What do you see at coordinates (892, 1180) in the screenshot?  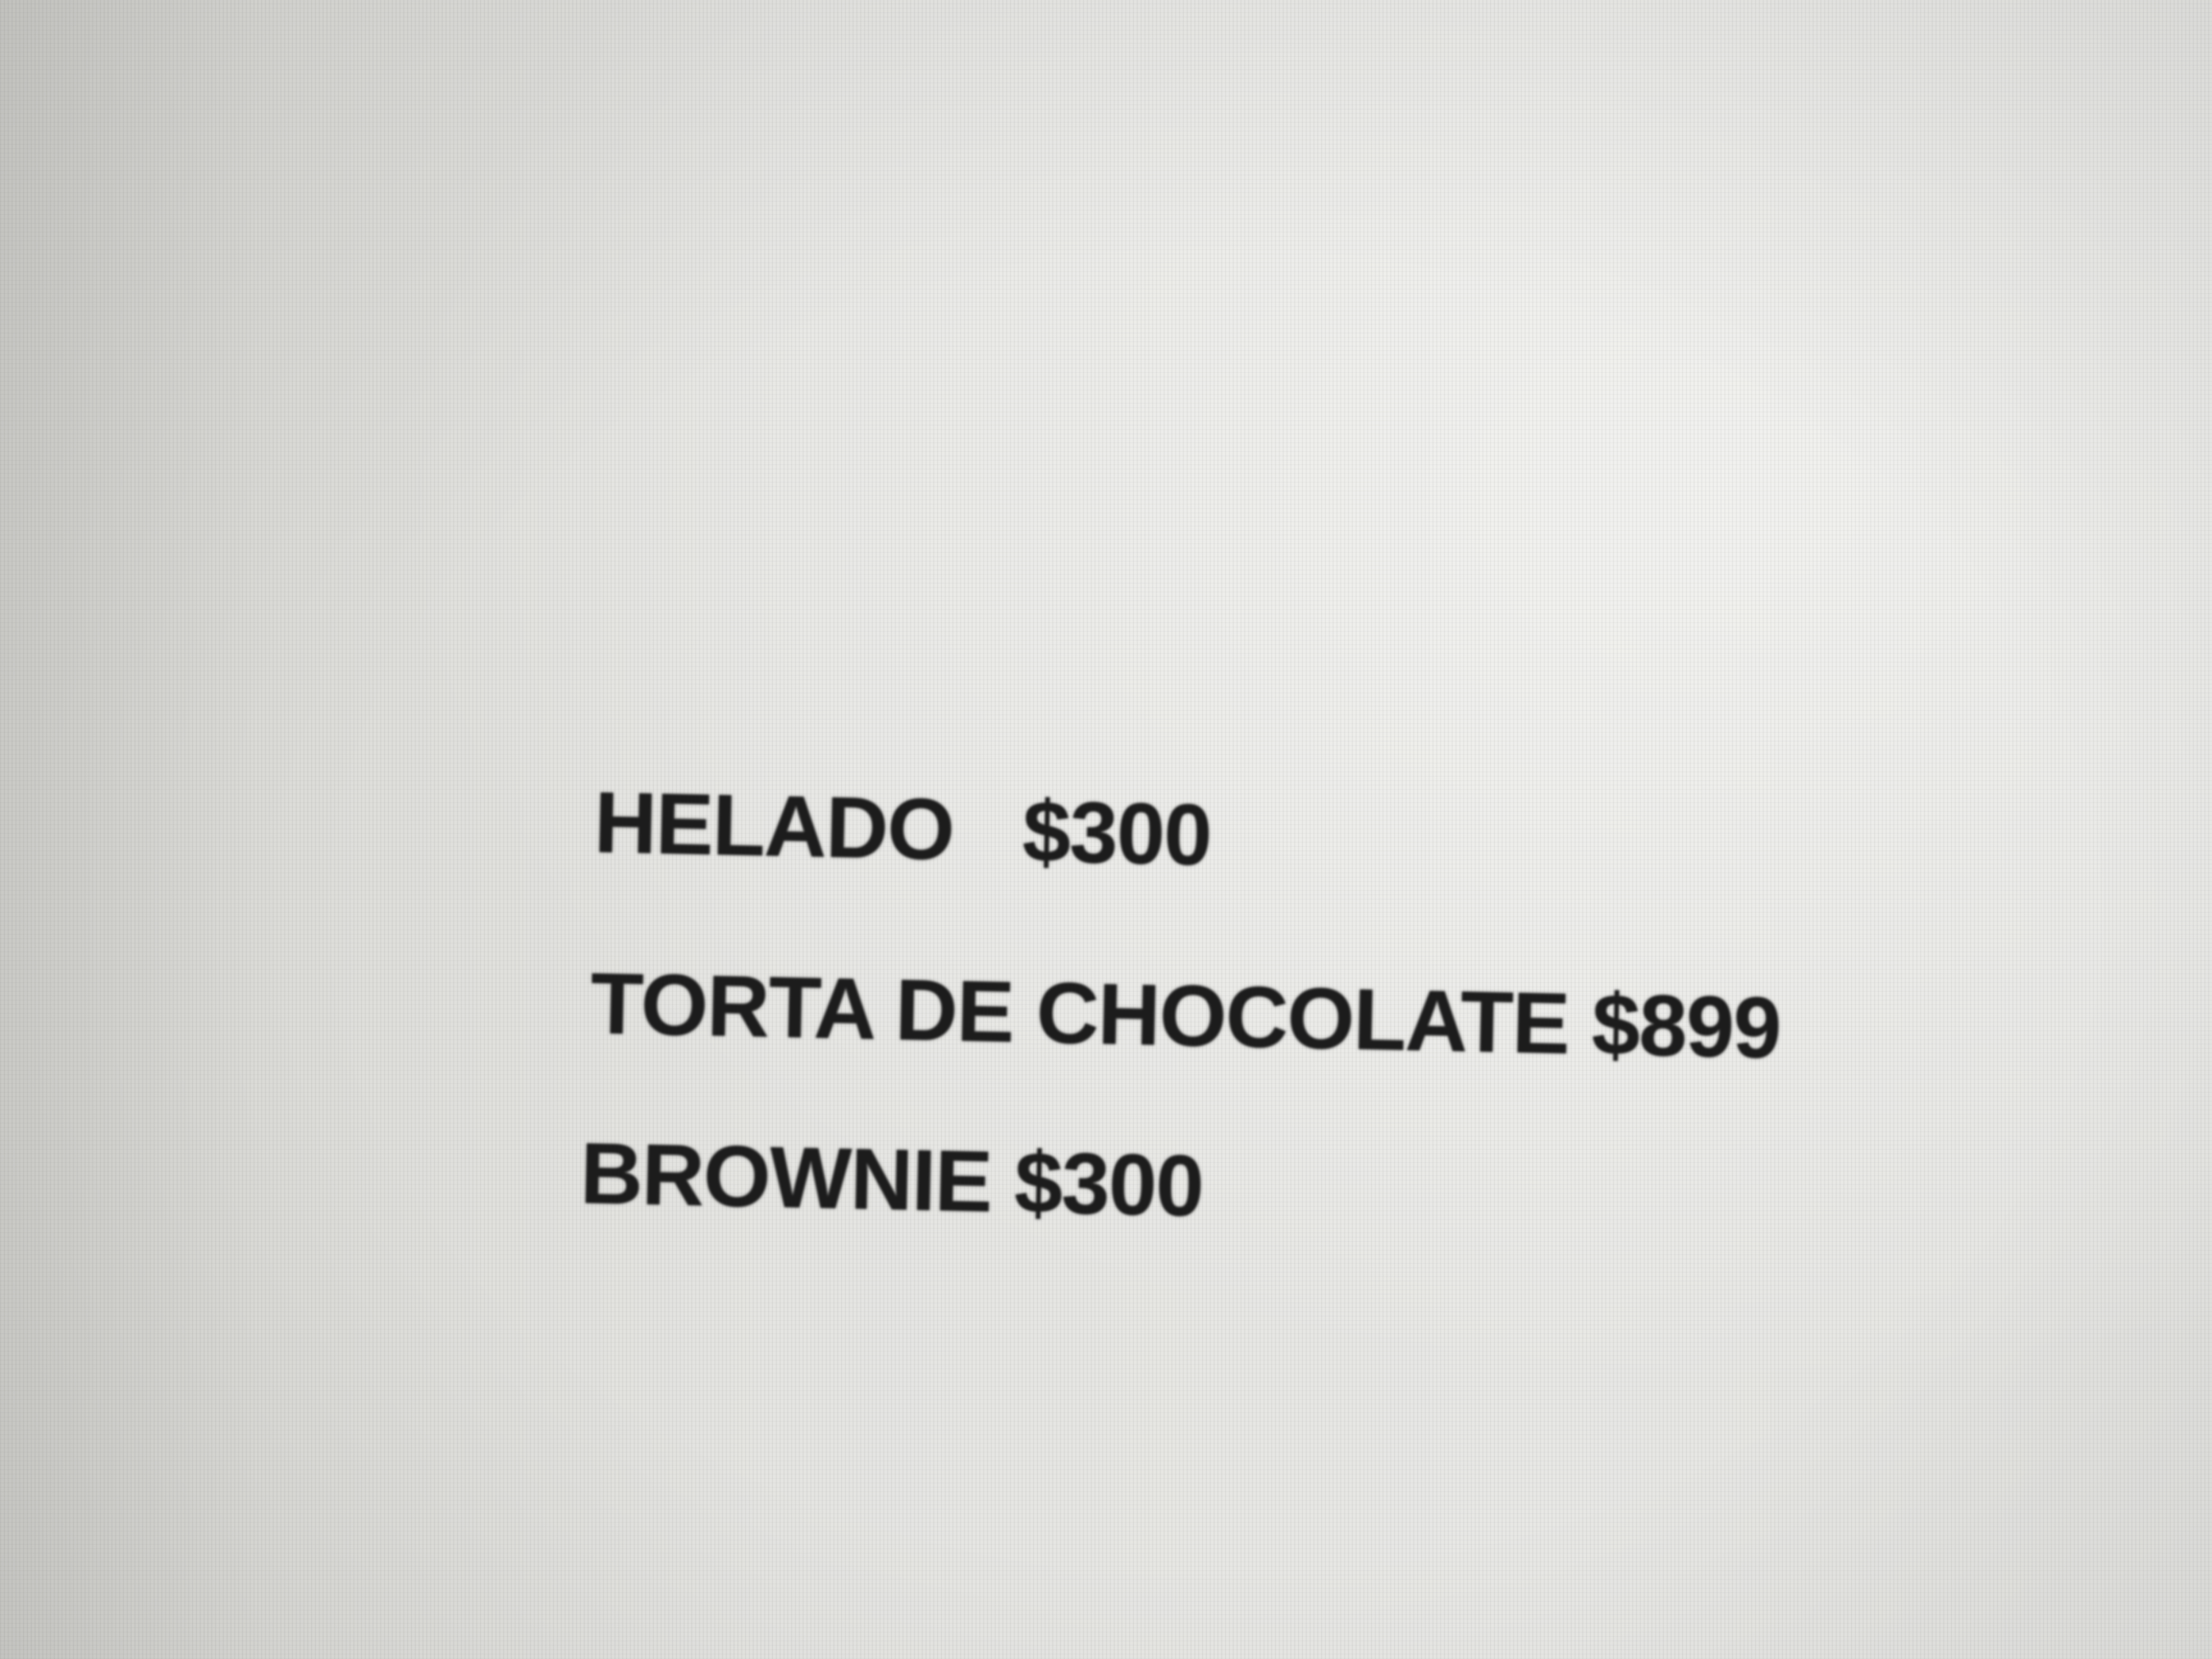 I see `menu-item-brownie: BROWNIE $300` at bounding box center [892, 1180].